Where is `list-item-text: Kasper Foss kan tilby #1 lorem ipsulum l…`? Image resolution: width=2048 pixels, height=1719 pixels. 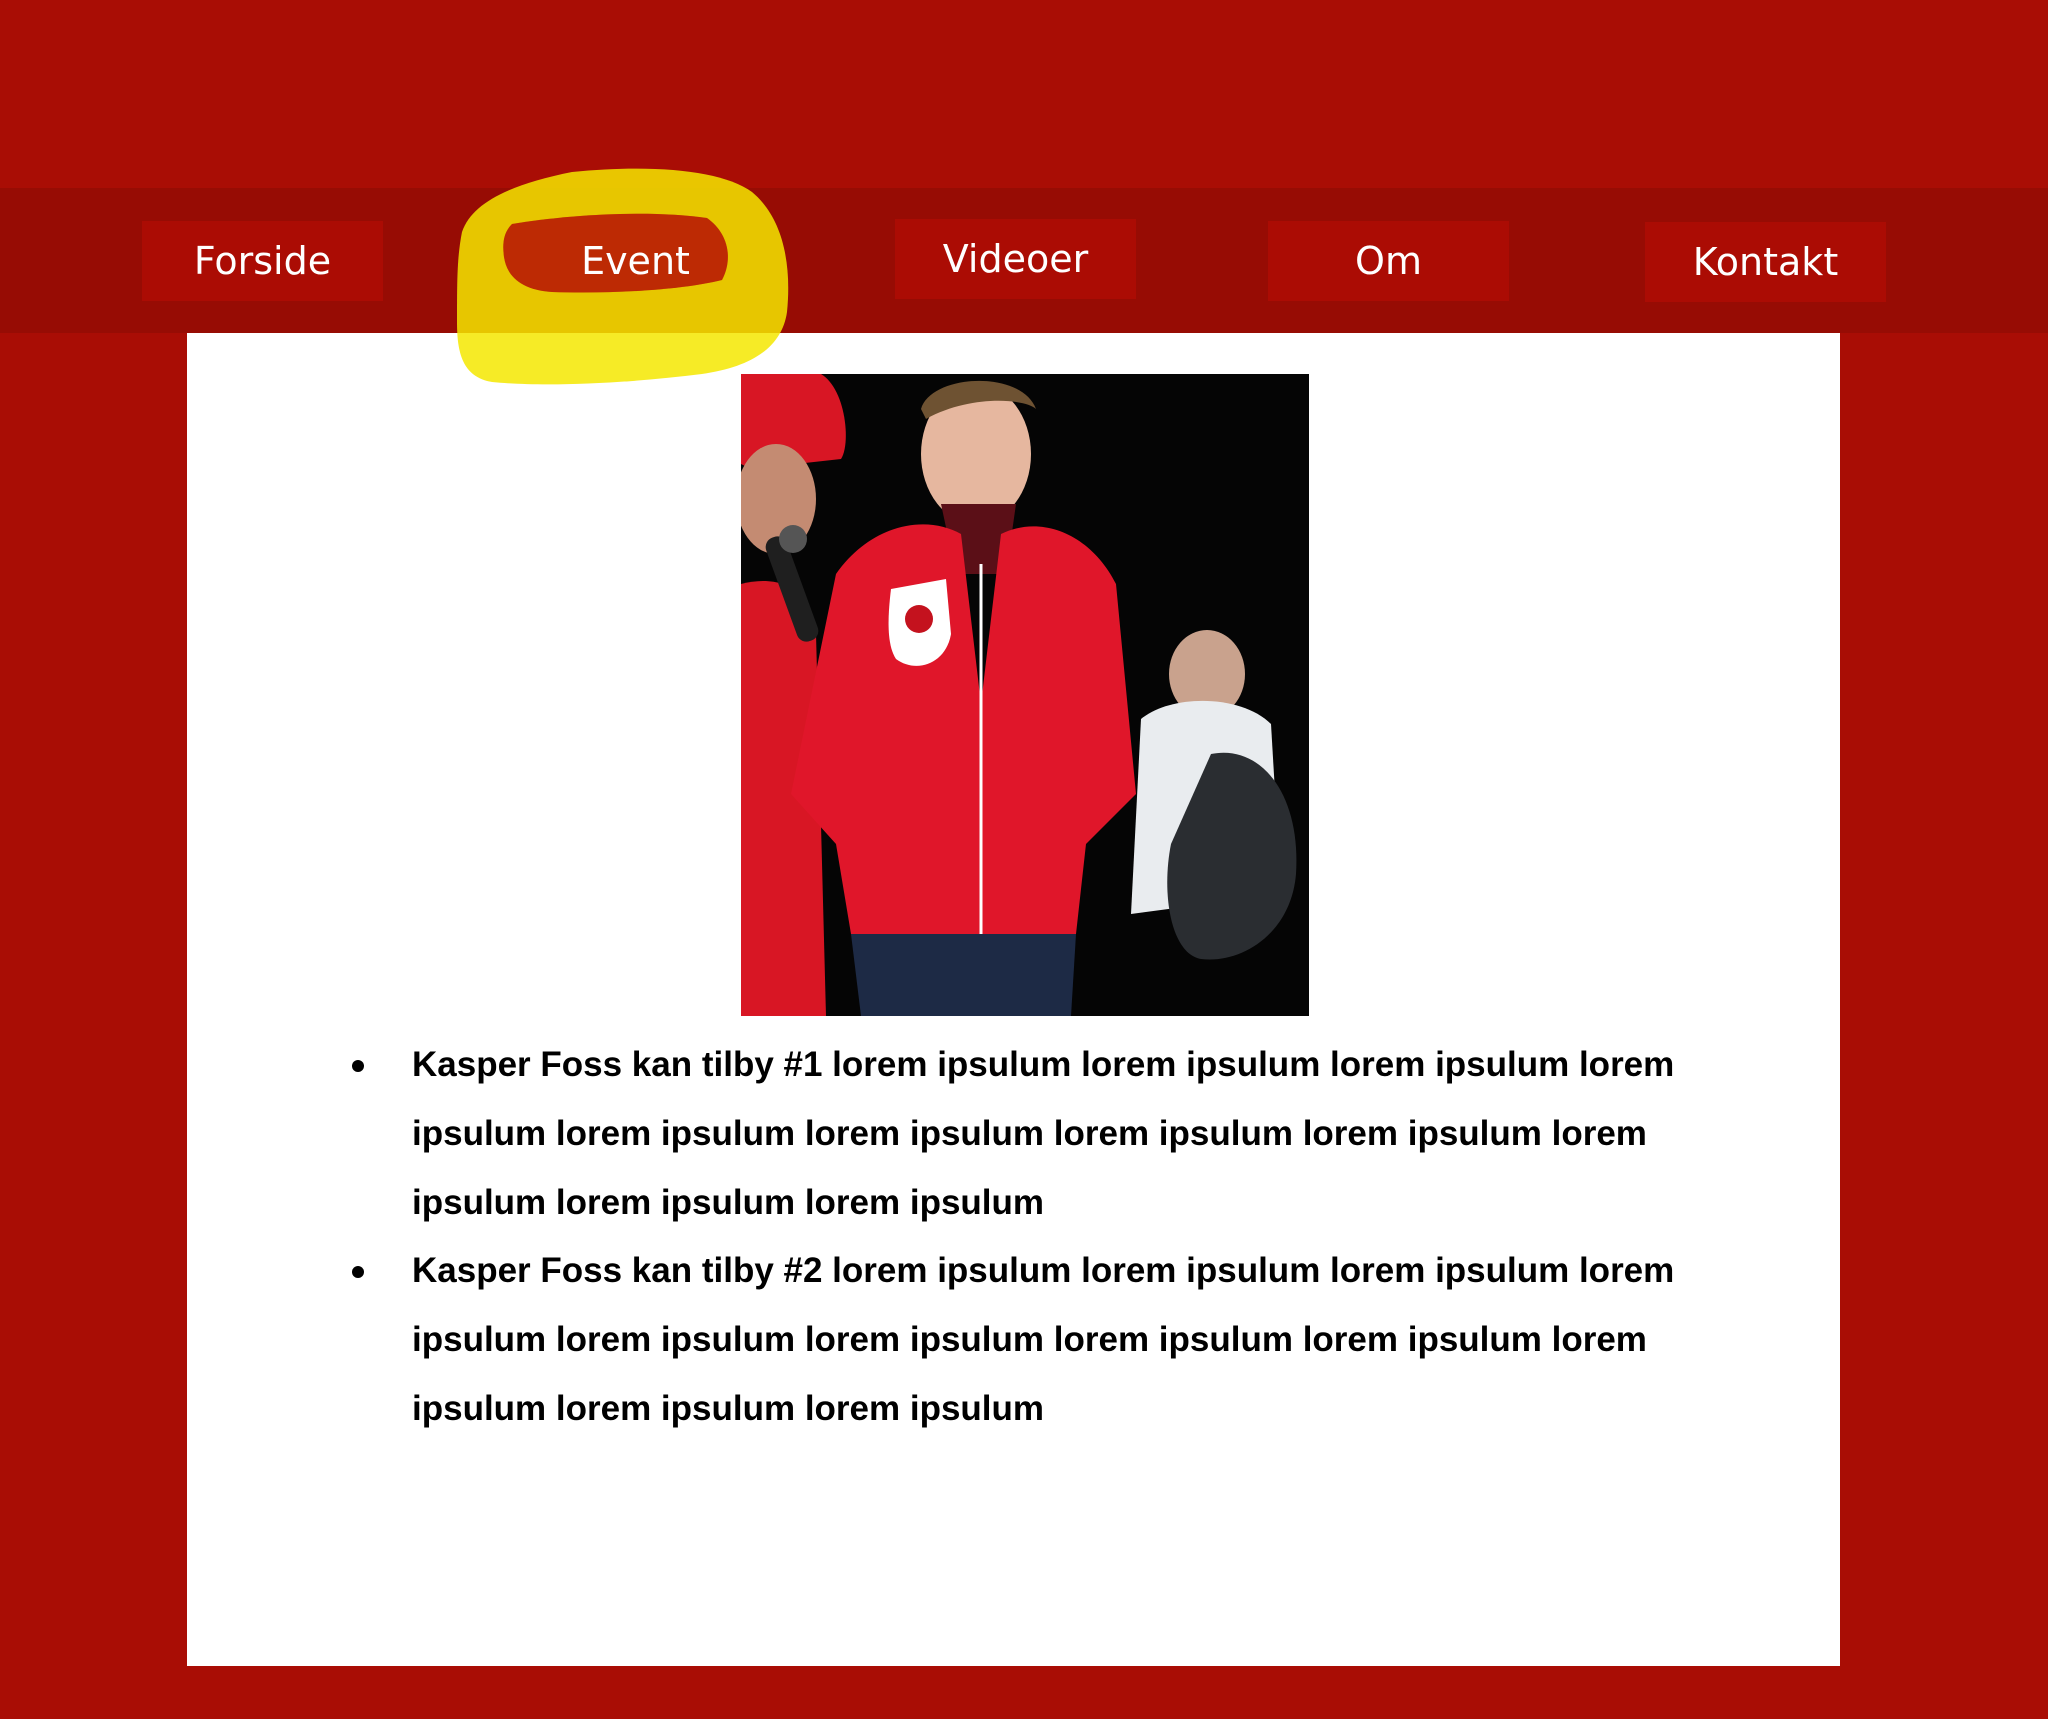
list-item-text: Kasper Foss kan tilby #1 lorem ipsulum l… is located at coordinates (1043, 1133).